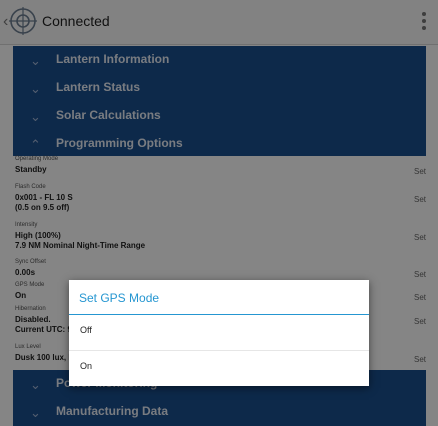 The width and height of the screenshot is (438, 426). What do you see at coordinates (119, 298) in the screenshot?
I see `dialog-title: Set GPS Mode` at bounding box center [119, 298].